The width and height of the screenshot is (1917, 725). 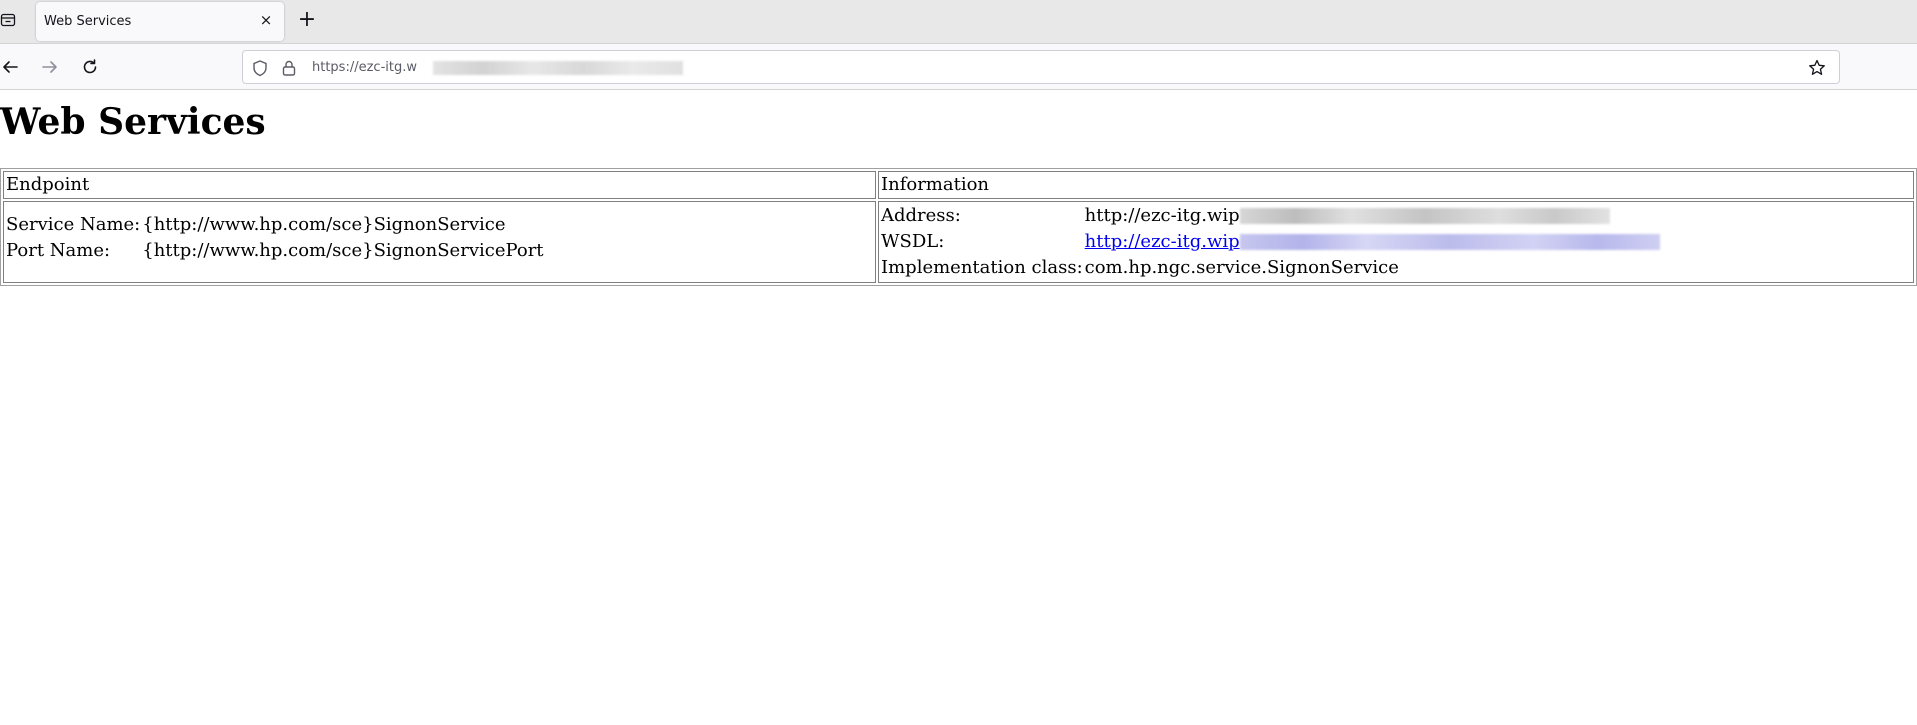 What do you see at coordinates (1041, 67) in the screenshot?
I see `address-bar: https://ezc-itg.w` at bounding box center [1041, 67].